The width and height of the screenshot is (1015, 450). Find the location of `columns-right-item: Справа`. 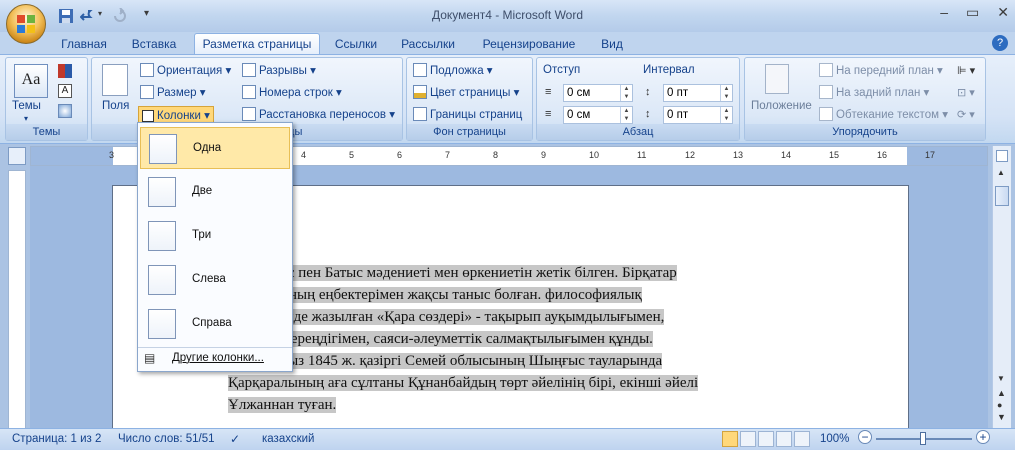

columns-right-item: Справа is located at coordinates (215, 324).